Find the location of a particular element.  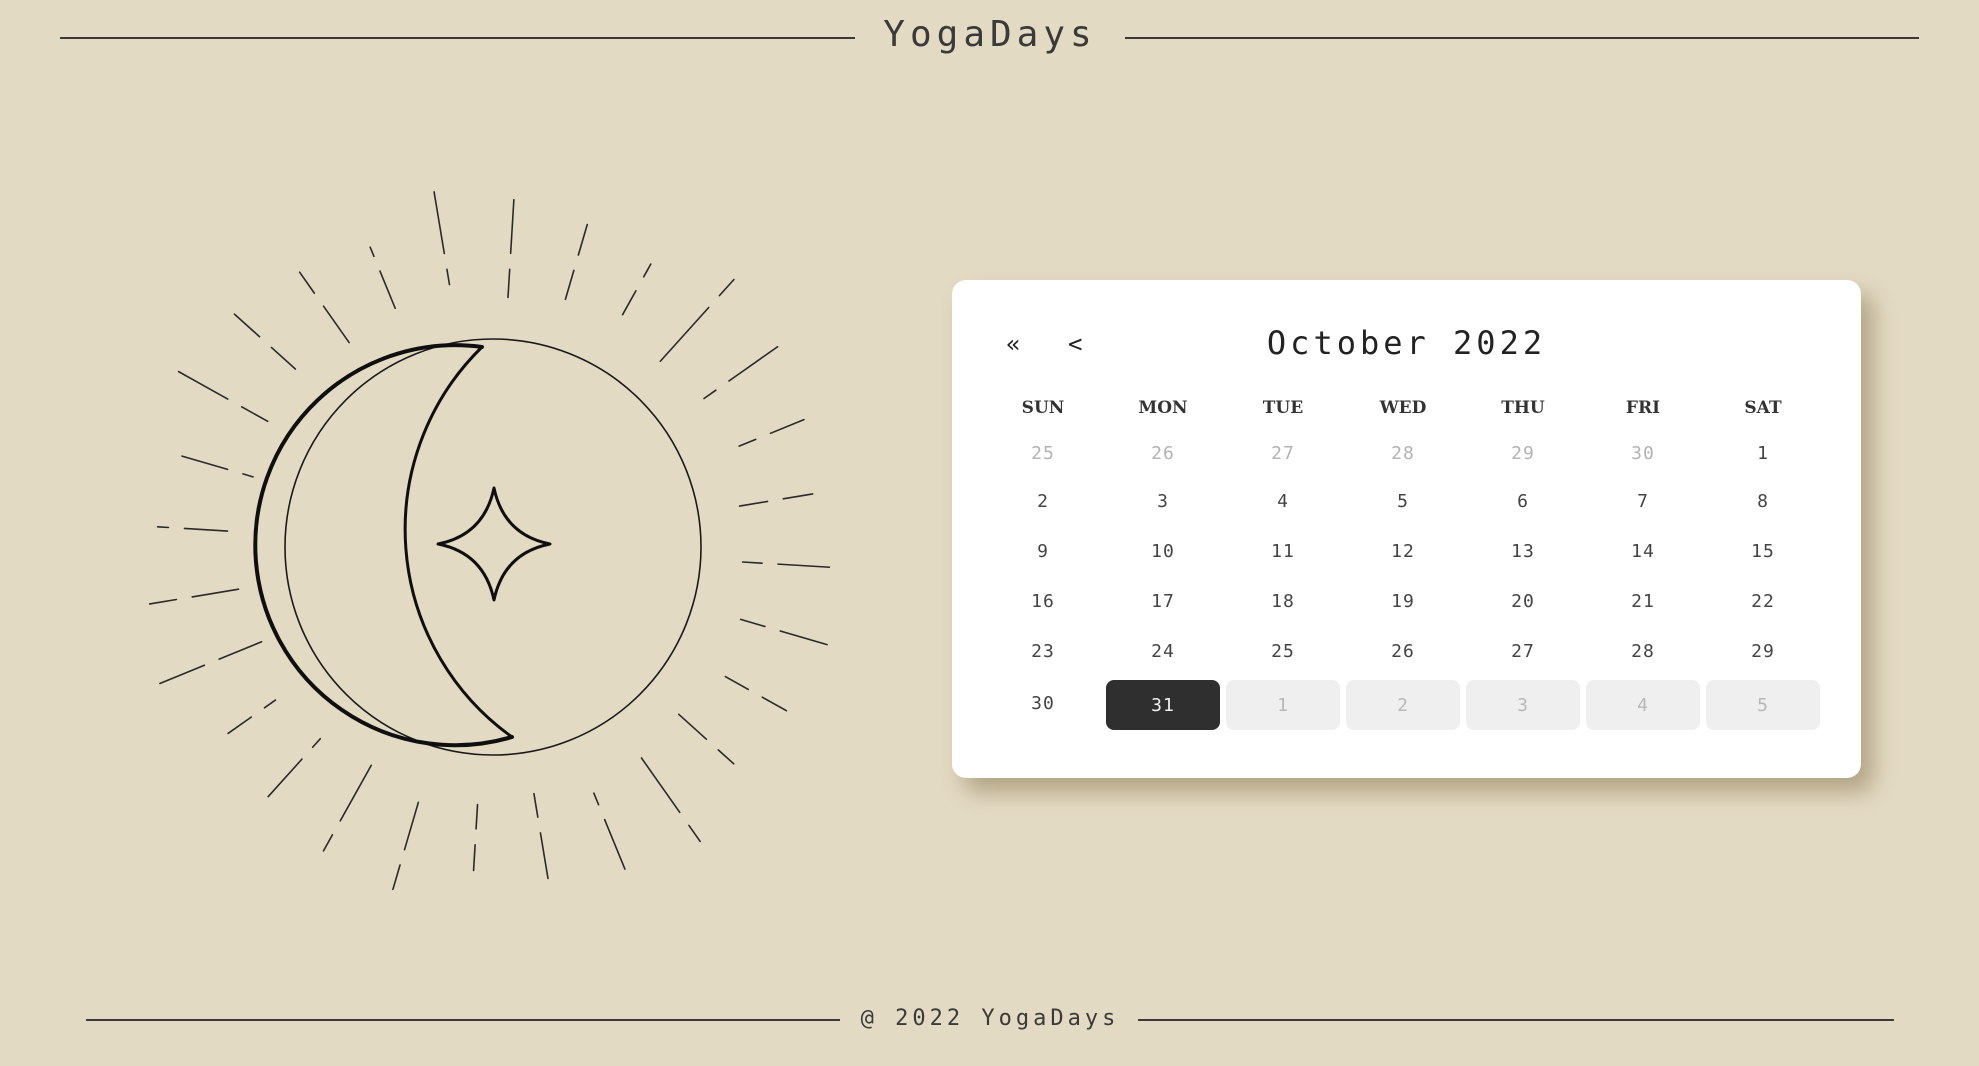

day-cell: 9 is located at coordinates (1043, 551).